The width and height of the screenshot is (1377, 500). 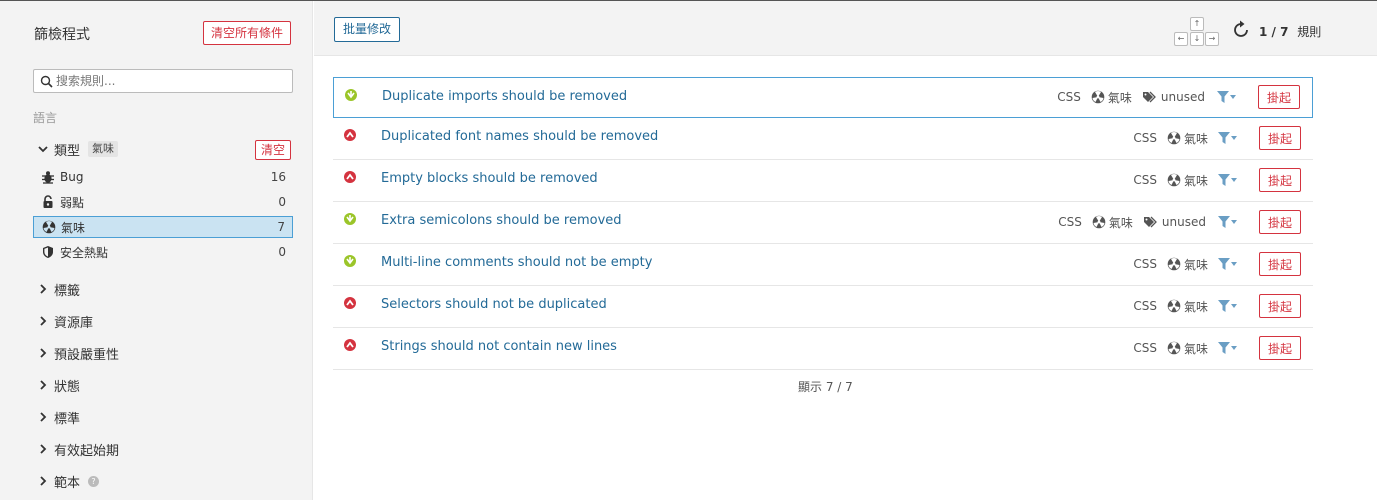 What do you see at coordinates (825, 387) in the screenshot?
I see `shown-count: 顯示 7 / 7` at bounding box center [825, 387].